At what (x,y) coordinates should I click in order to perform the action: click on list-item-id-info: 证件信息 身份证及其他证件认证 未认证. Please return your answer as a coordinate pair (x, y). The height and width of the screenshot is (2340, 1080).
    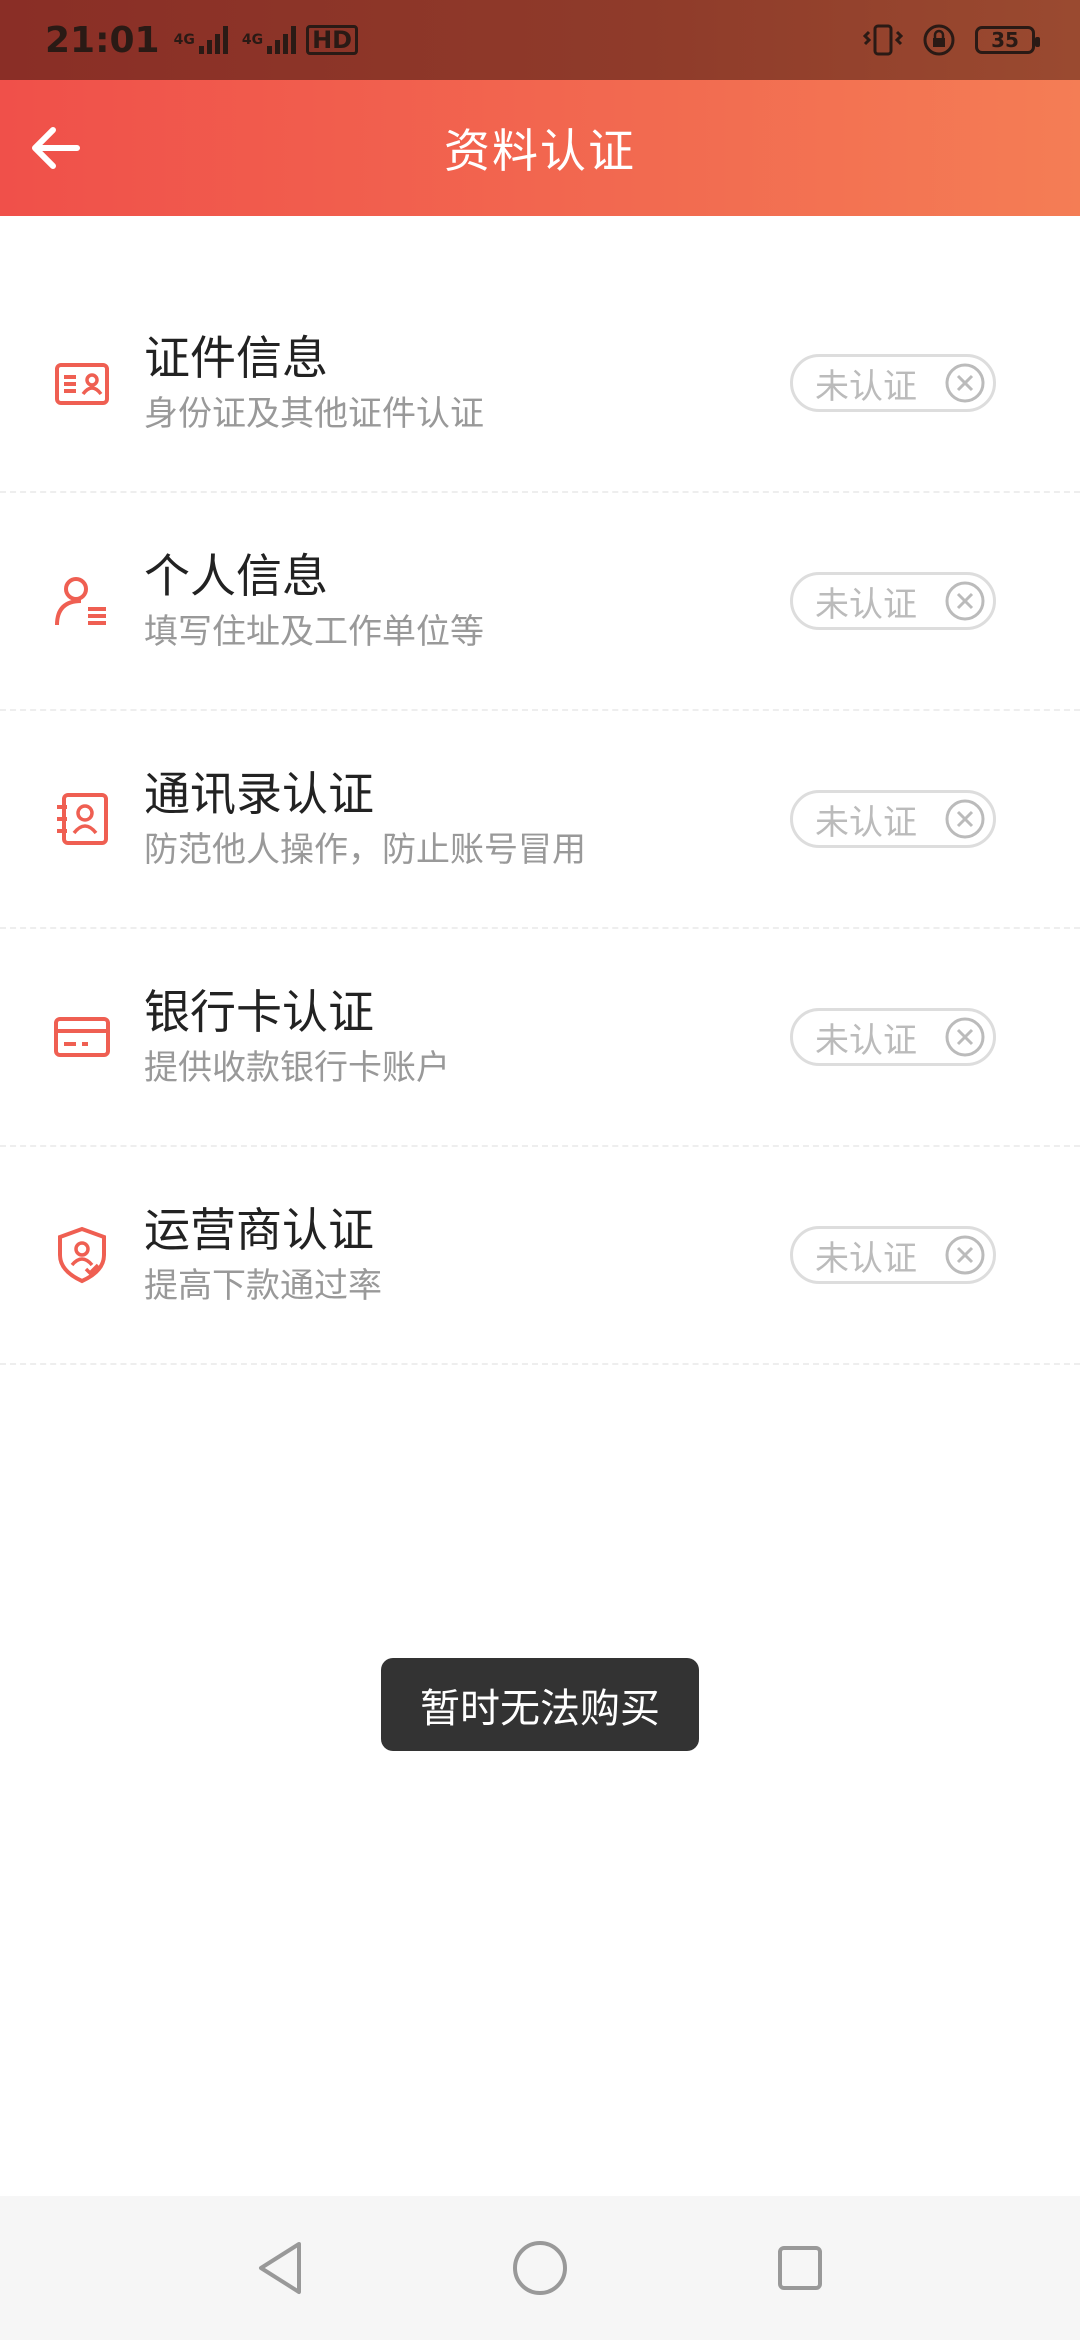
    Looking at the image, I should click on (540, 384).